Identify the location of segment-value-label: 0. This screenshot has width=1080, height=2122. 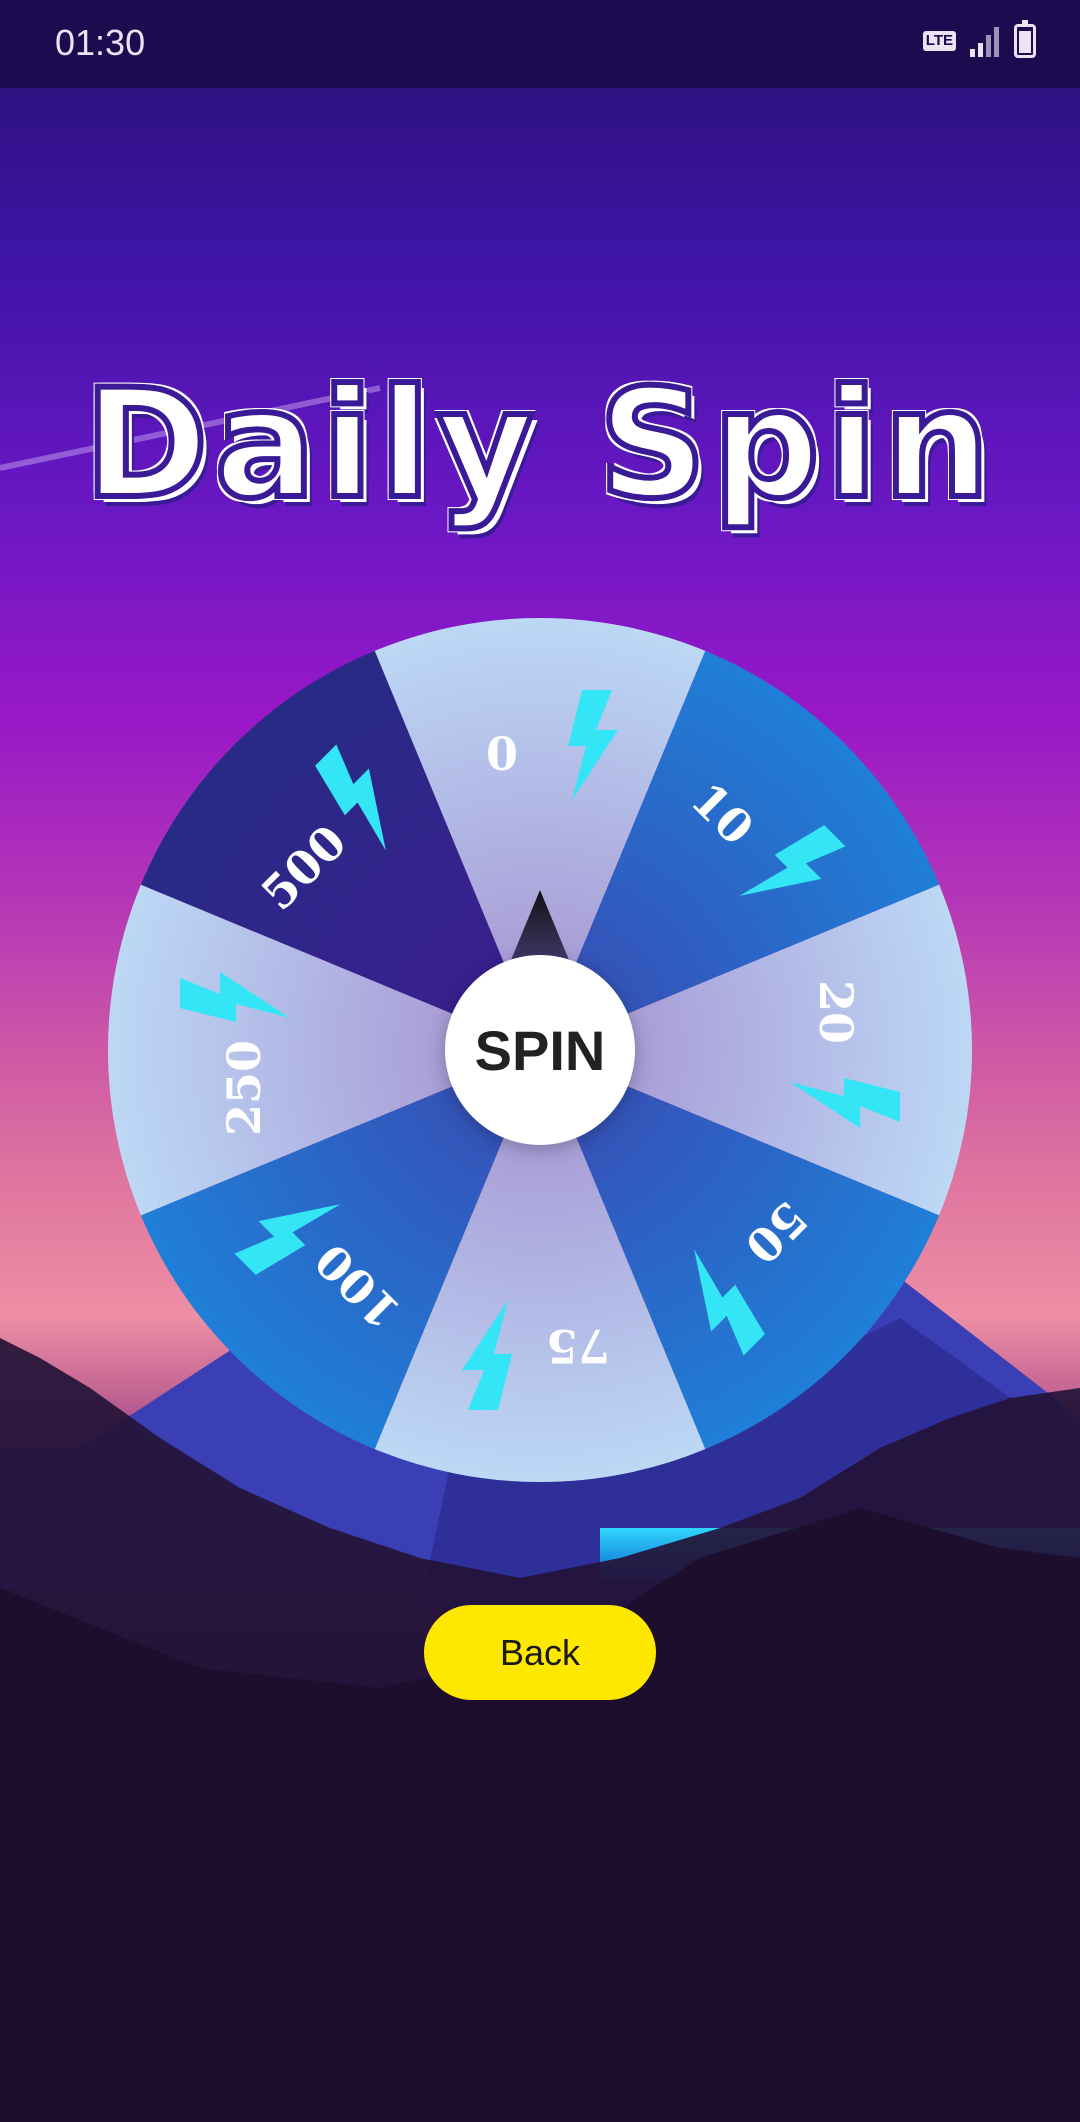
(502, 754).